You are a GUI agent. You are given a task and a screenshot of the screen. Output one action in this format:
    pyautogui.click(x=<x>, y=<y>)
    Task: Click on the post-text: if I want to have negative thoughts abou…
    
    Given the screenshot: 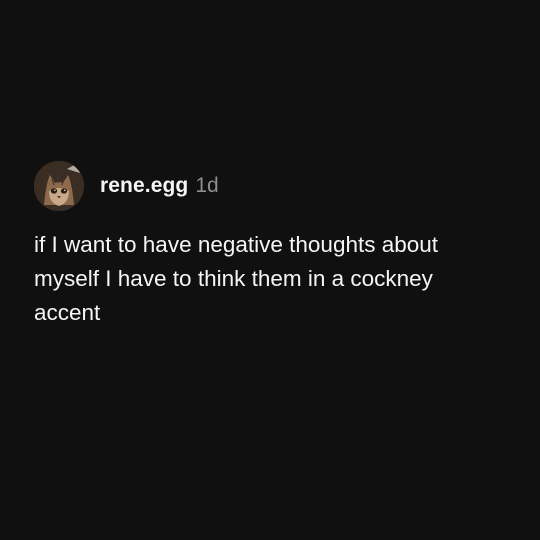 What is the action you would take?
    pyautogui.click(x=236, y=278)
    